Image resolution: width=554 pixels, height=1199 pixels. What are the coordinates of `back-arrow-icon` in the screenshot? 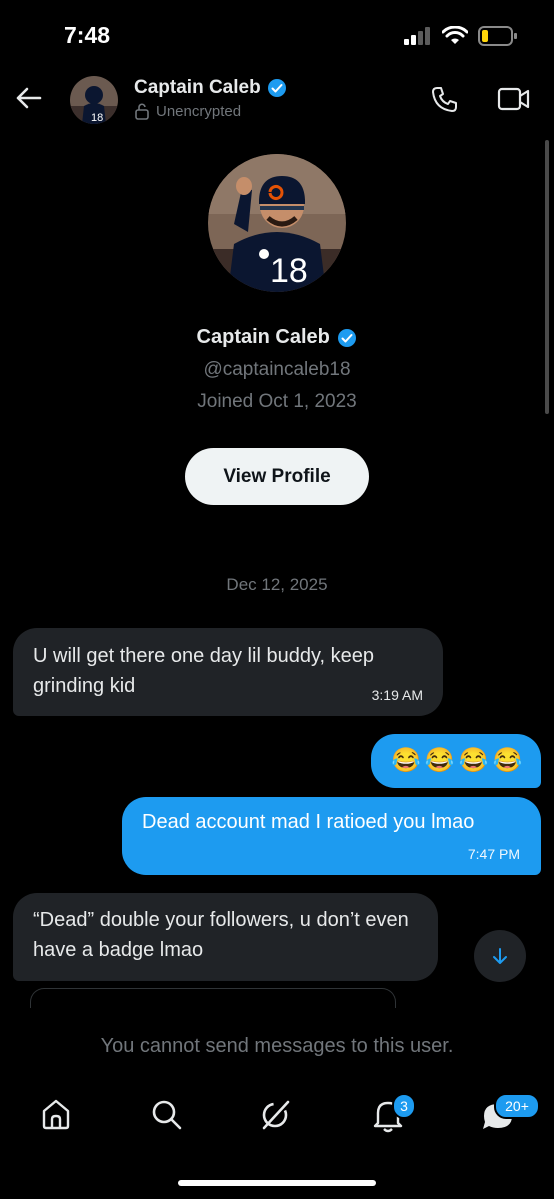 It's located at (28, 98).